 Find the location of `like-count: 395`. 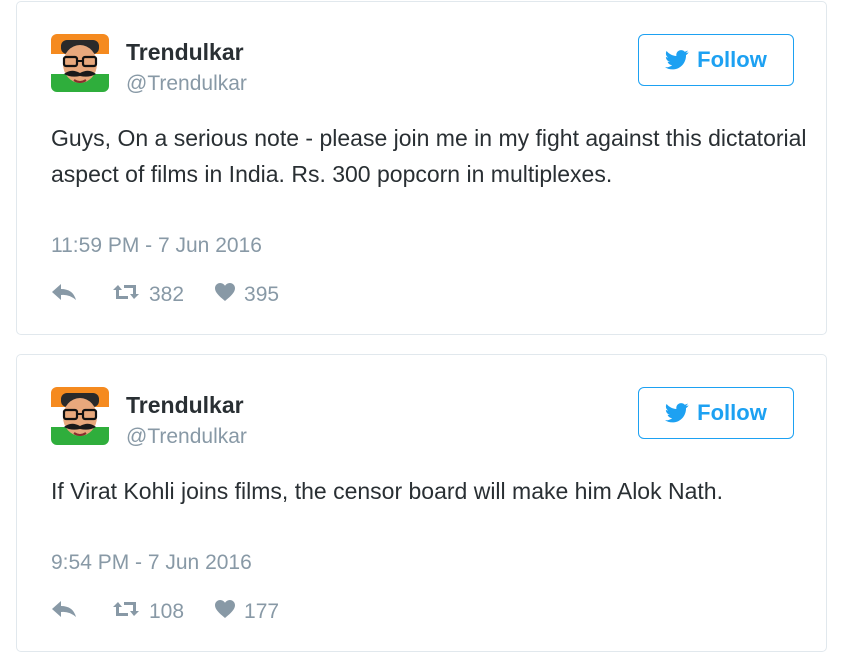

like-count: 395 is located at coordinates (262, 294).